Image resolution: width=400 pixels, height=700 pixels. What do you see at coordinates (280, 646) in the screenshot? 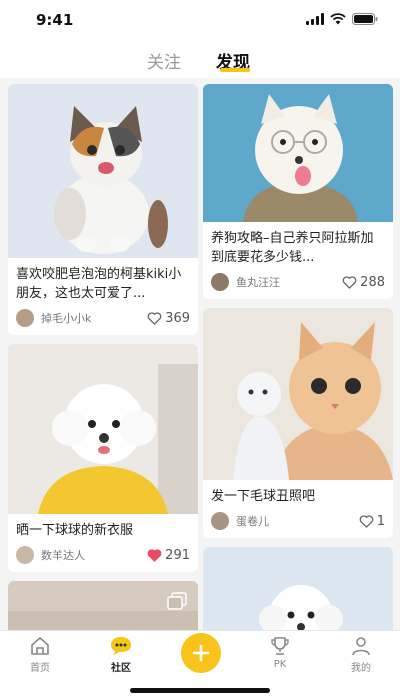
I see `trophy-icon` at bounding box center [280, 646].